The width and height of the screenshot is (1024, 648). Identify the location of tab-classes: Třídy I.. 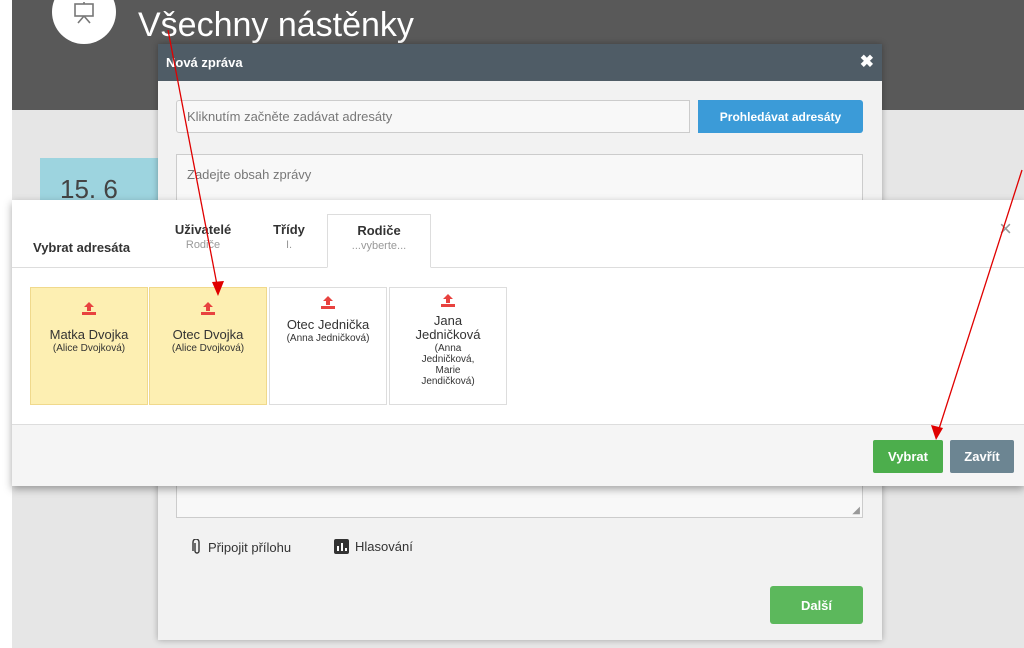
(289, 240).